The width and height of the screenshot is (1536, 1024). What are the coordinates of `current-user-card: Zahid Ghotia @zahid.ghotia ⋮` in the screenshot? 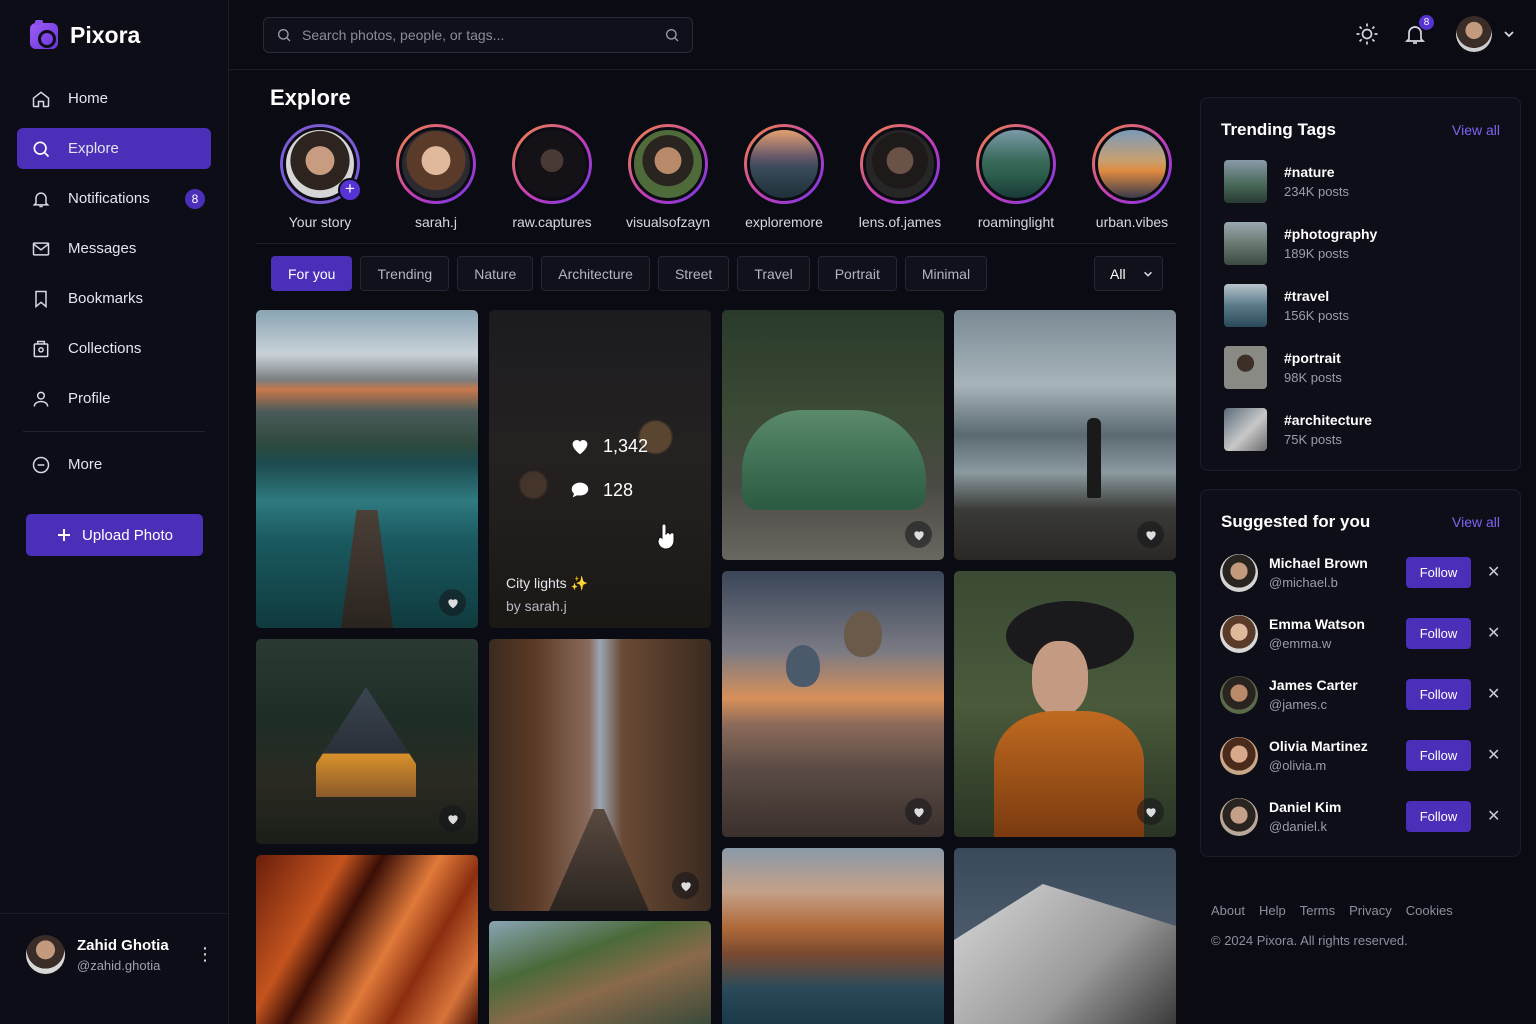 It's located at (114, 968).